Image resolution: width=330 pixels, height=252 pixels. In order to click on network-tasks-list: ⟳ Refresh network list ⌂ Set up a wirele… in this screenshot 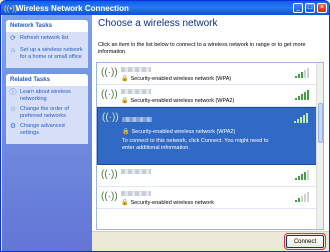, I will do `click(47, 50)`.